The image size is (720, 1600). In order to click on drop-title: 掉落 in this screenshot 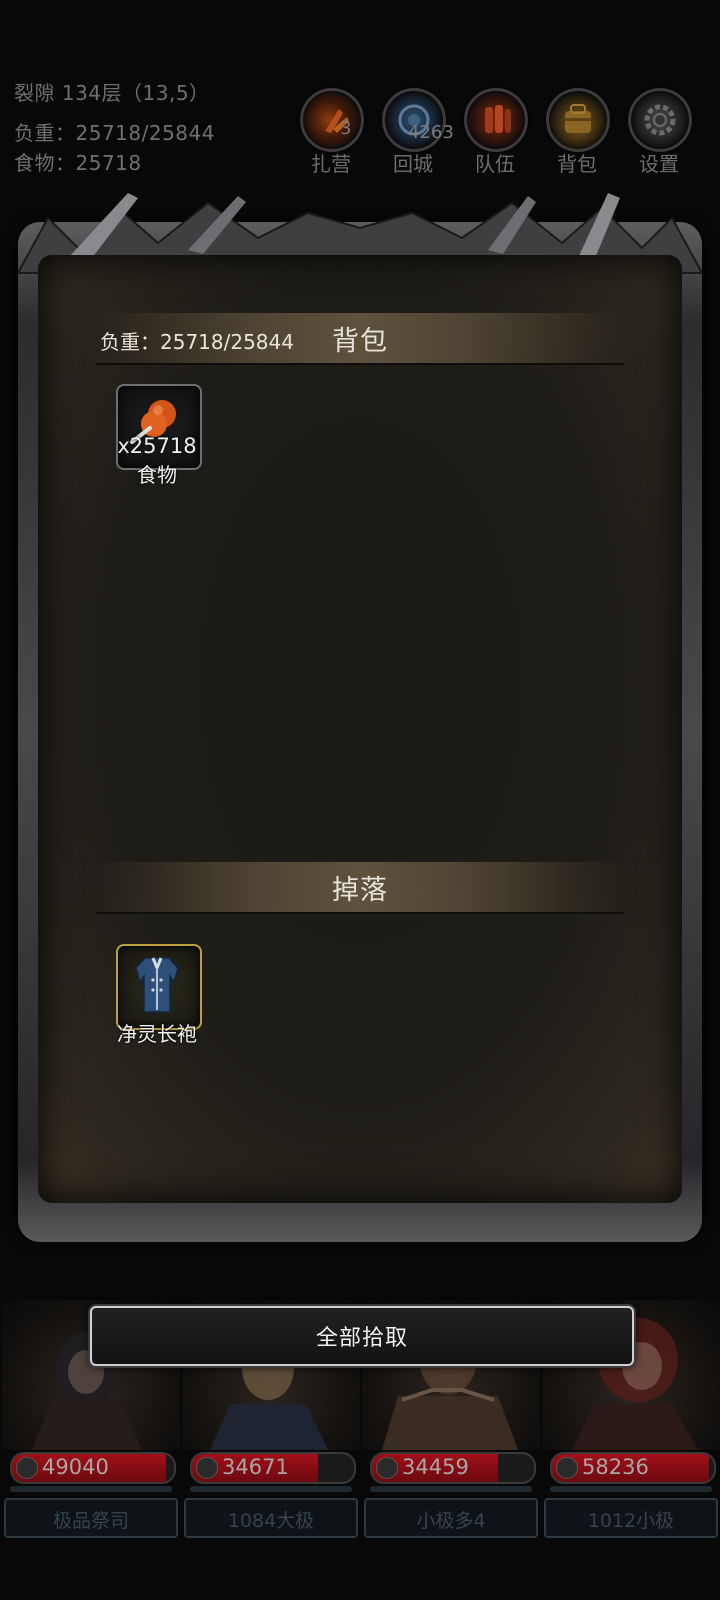, I will do `click(360, 890)`.